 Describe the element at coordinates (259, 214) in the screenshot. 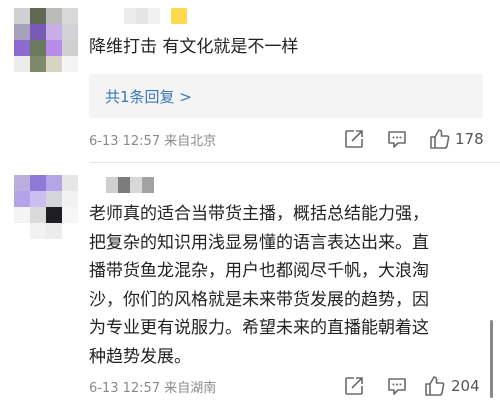

I see `comment-line: 老师真的适合当带货主播，概括总结能力强，` at that location.